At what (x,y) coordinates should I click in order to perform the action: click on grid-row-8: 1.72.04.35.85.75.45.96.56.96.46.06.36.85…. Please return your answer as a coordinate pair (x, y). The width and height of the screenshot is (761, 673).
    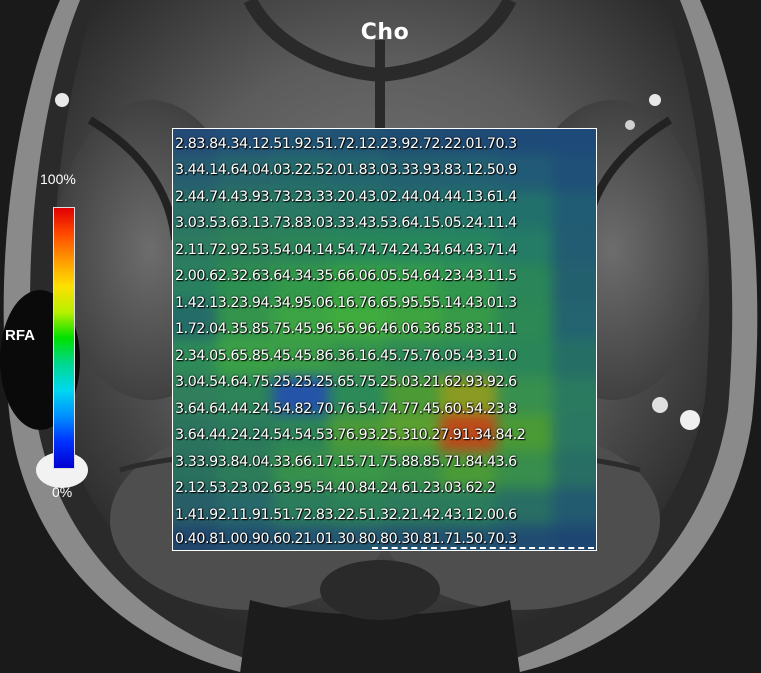
    Looking at the image, I should click on (346, 329).